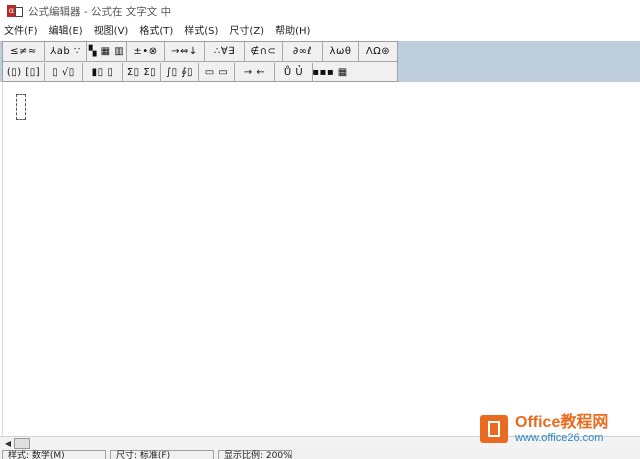 The image size is (640, 459). I want to click on fence-templates-button: (▯) [▯], so click(24, 72).